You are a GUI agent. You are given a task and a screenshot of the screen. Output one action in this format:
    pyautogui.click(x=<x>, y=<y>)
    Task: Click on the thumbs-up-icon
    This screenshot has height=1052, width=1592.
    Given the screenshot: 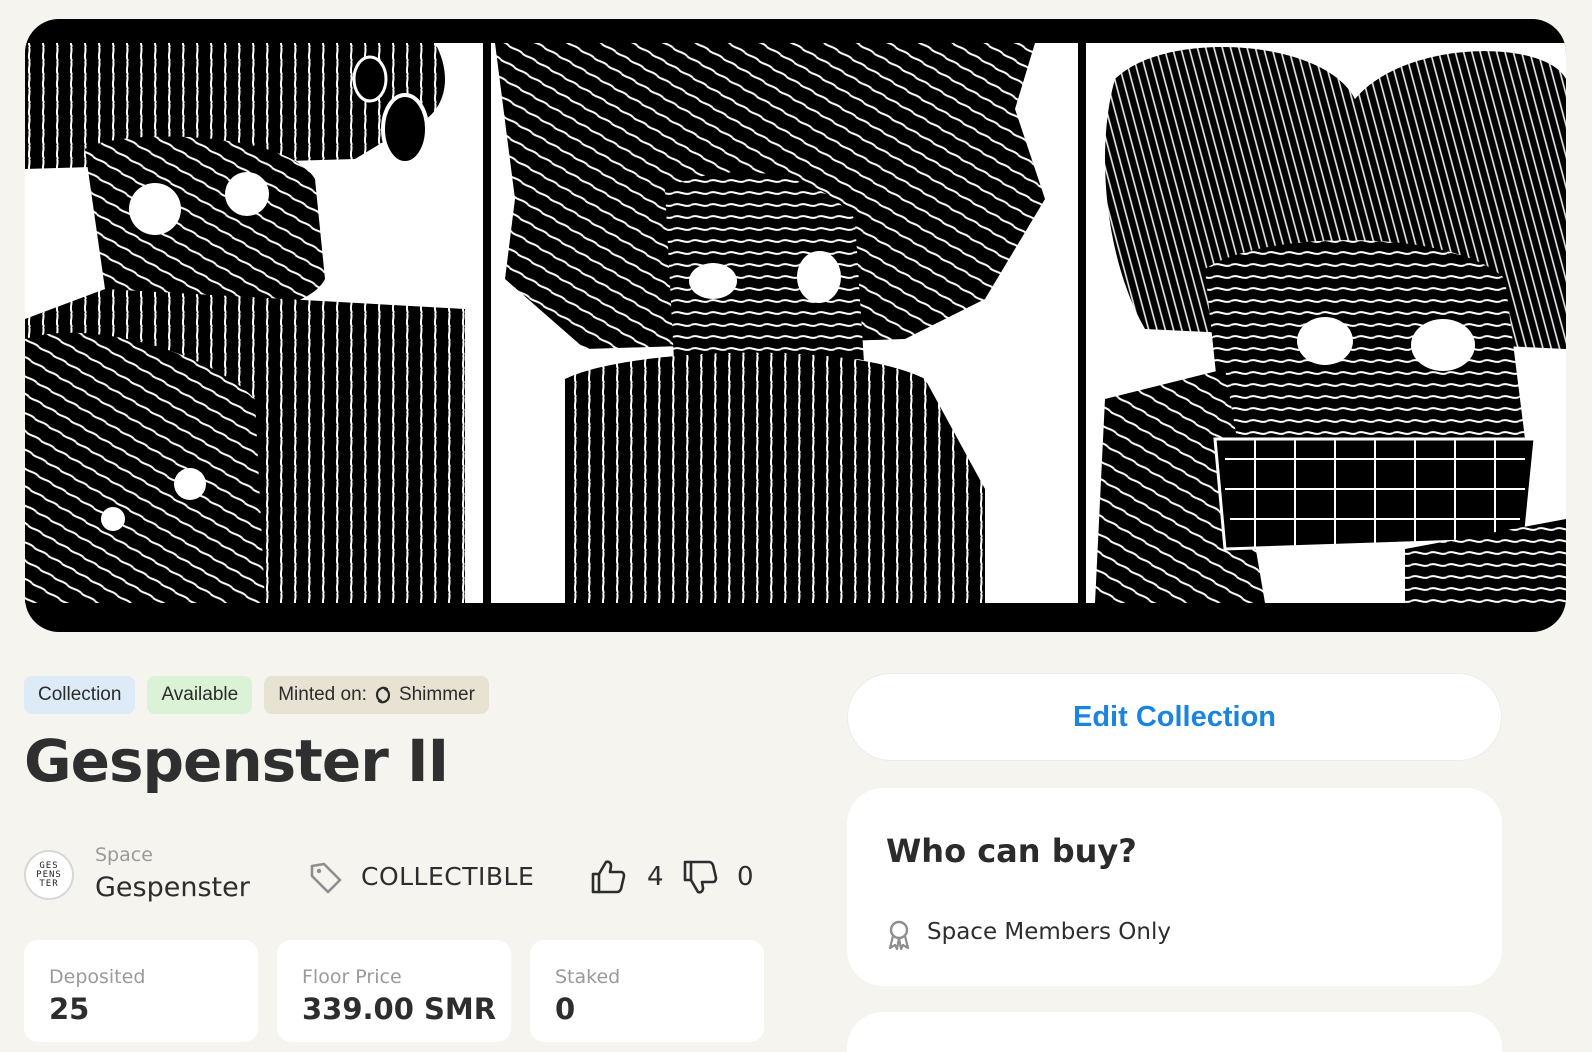 What is the action you would take?
    pyautogui.click(x=608, y=877)
    